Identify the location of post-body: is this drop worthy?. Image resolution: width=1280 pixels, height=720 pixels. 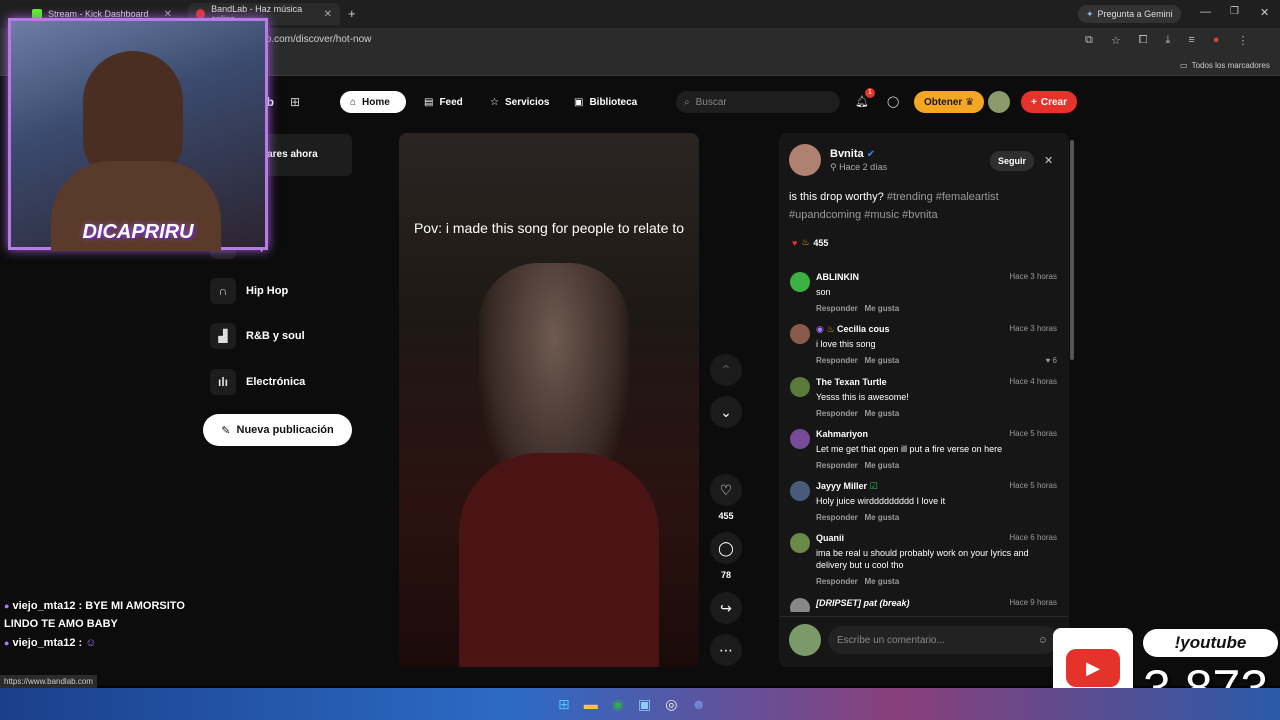
(836, 197).